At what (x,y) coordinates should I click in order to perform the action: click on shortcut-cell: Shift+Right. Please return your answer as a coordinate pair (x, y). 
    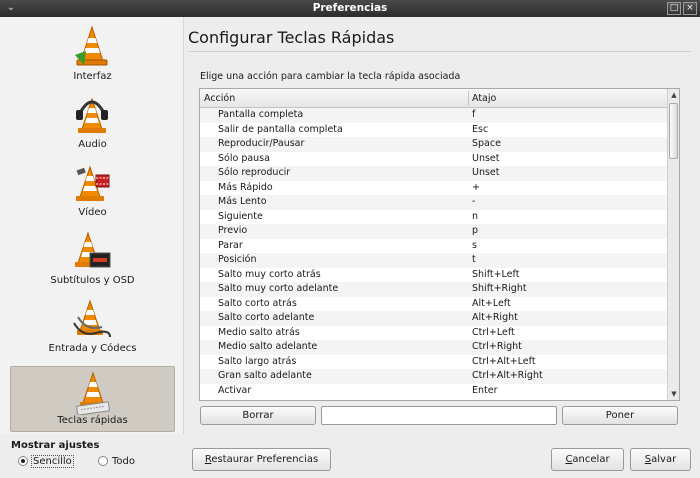
    Looking at the image, I should click on (499, 288).